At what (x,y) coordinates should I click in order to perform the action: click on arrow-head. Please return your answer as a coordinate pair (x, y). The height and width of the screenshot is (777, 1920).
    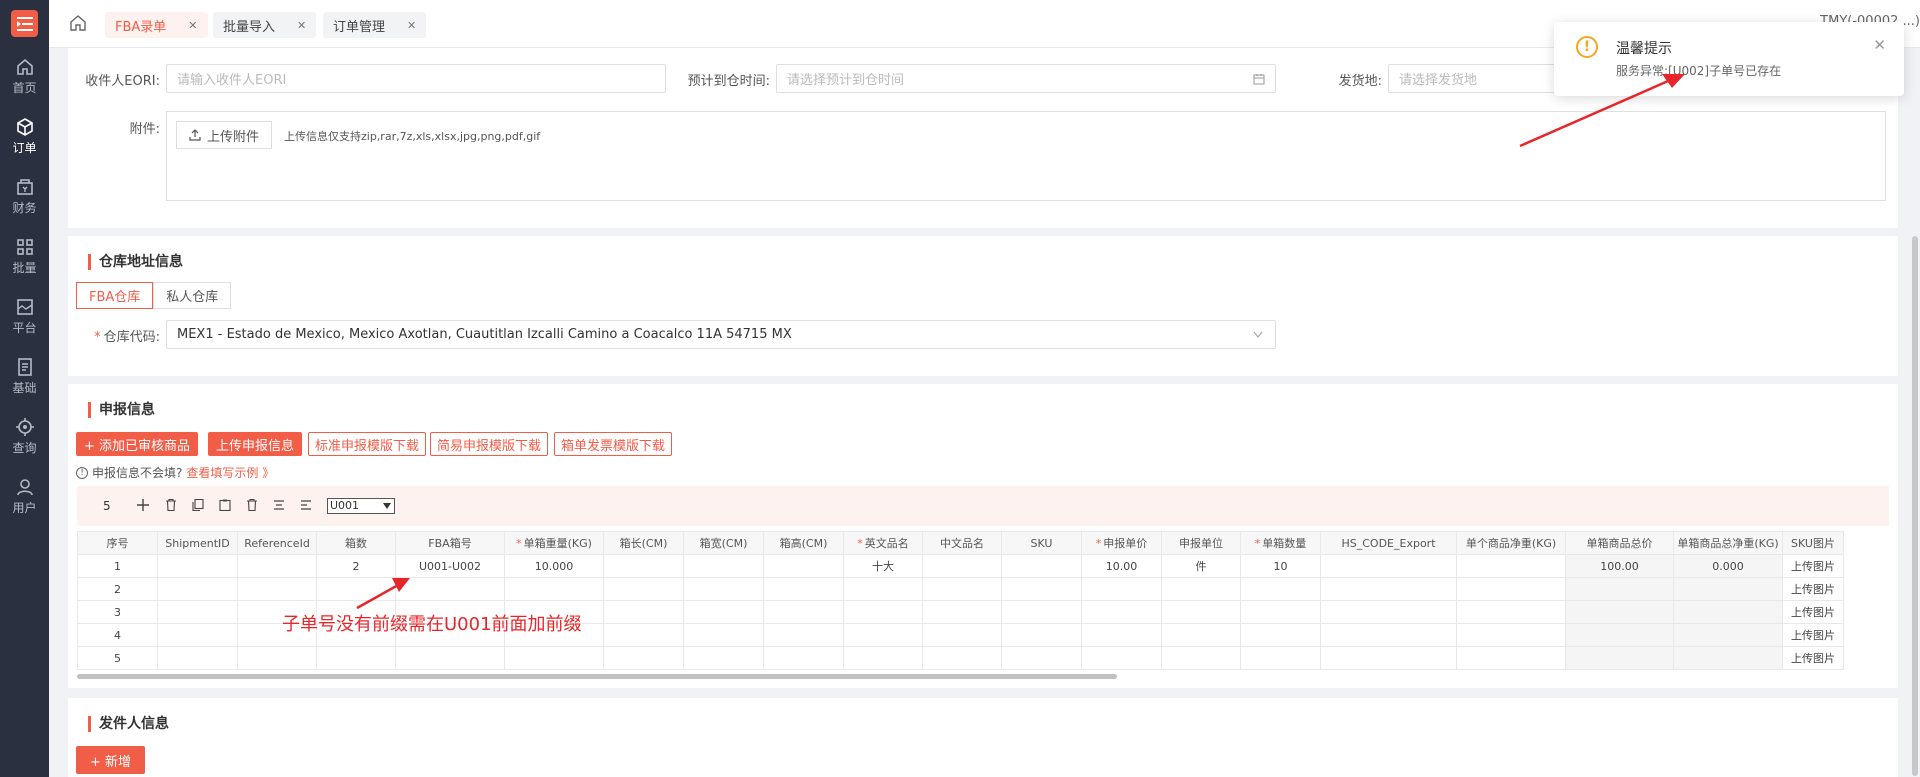
    Looking at the image, I should click on (401, 585).